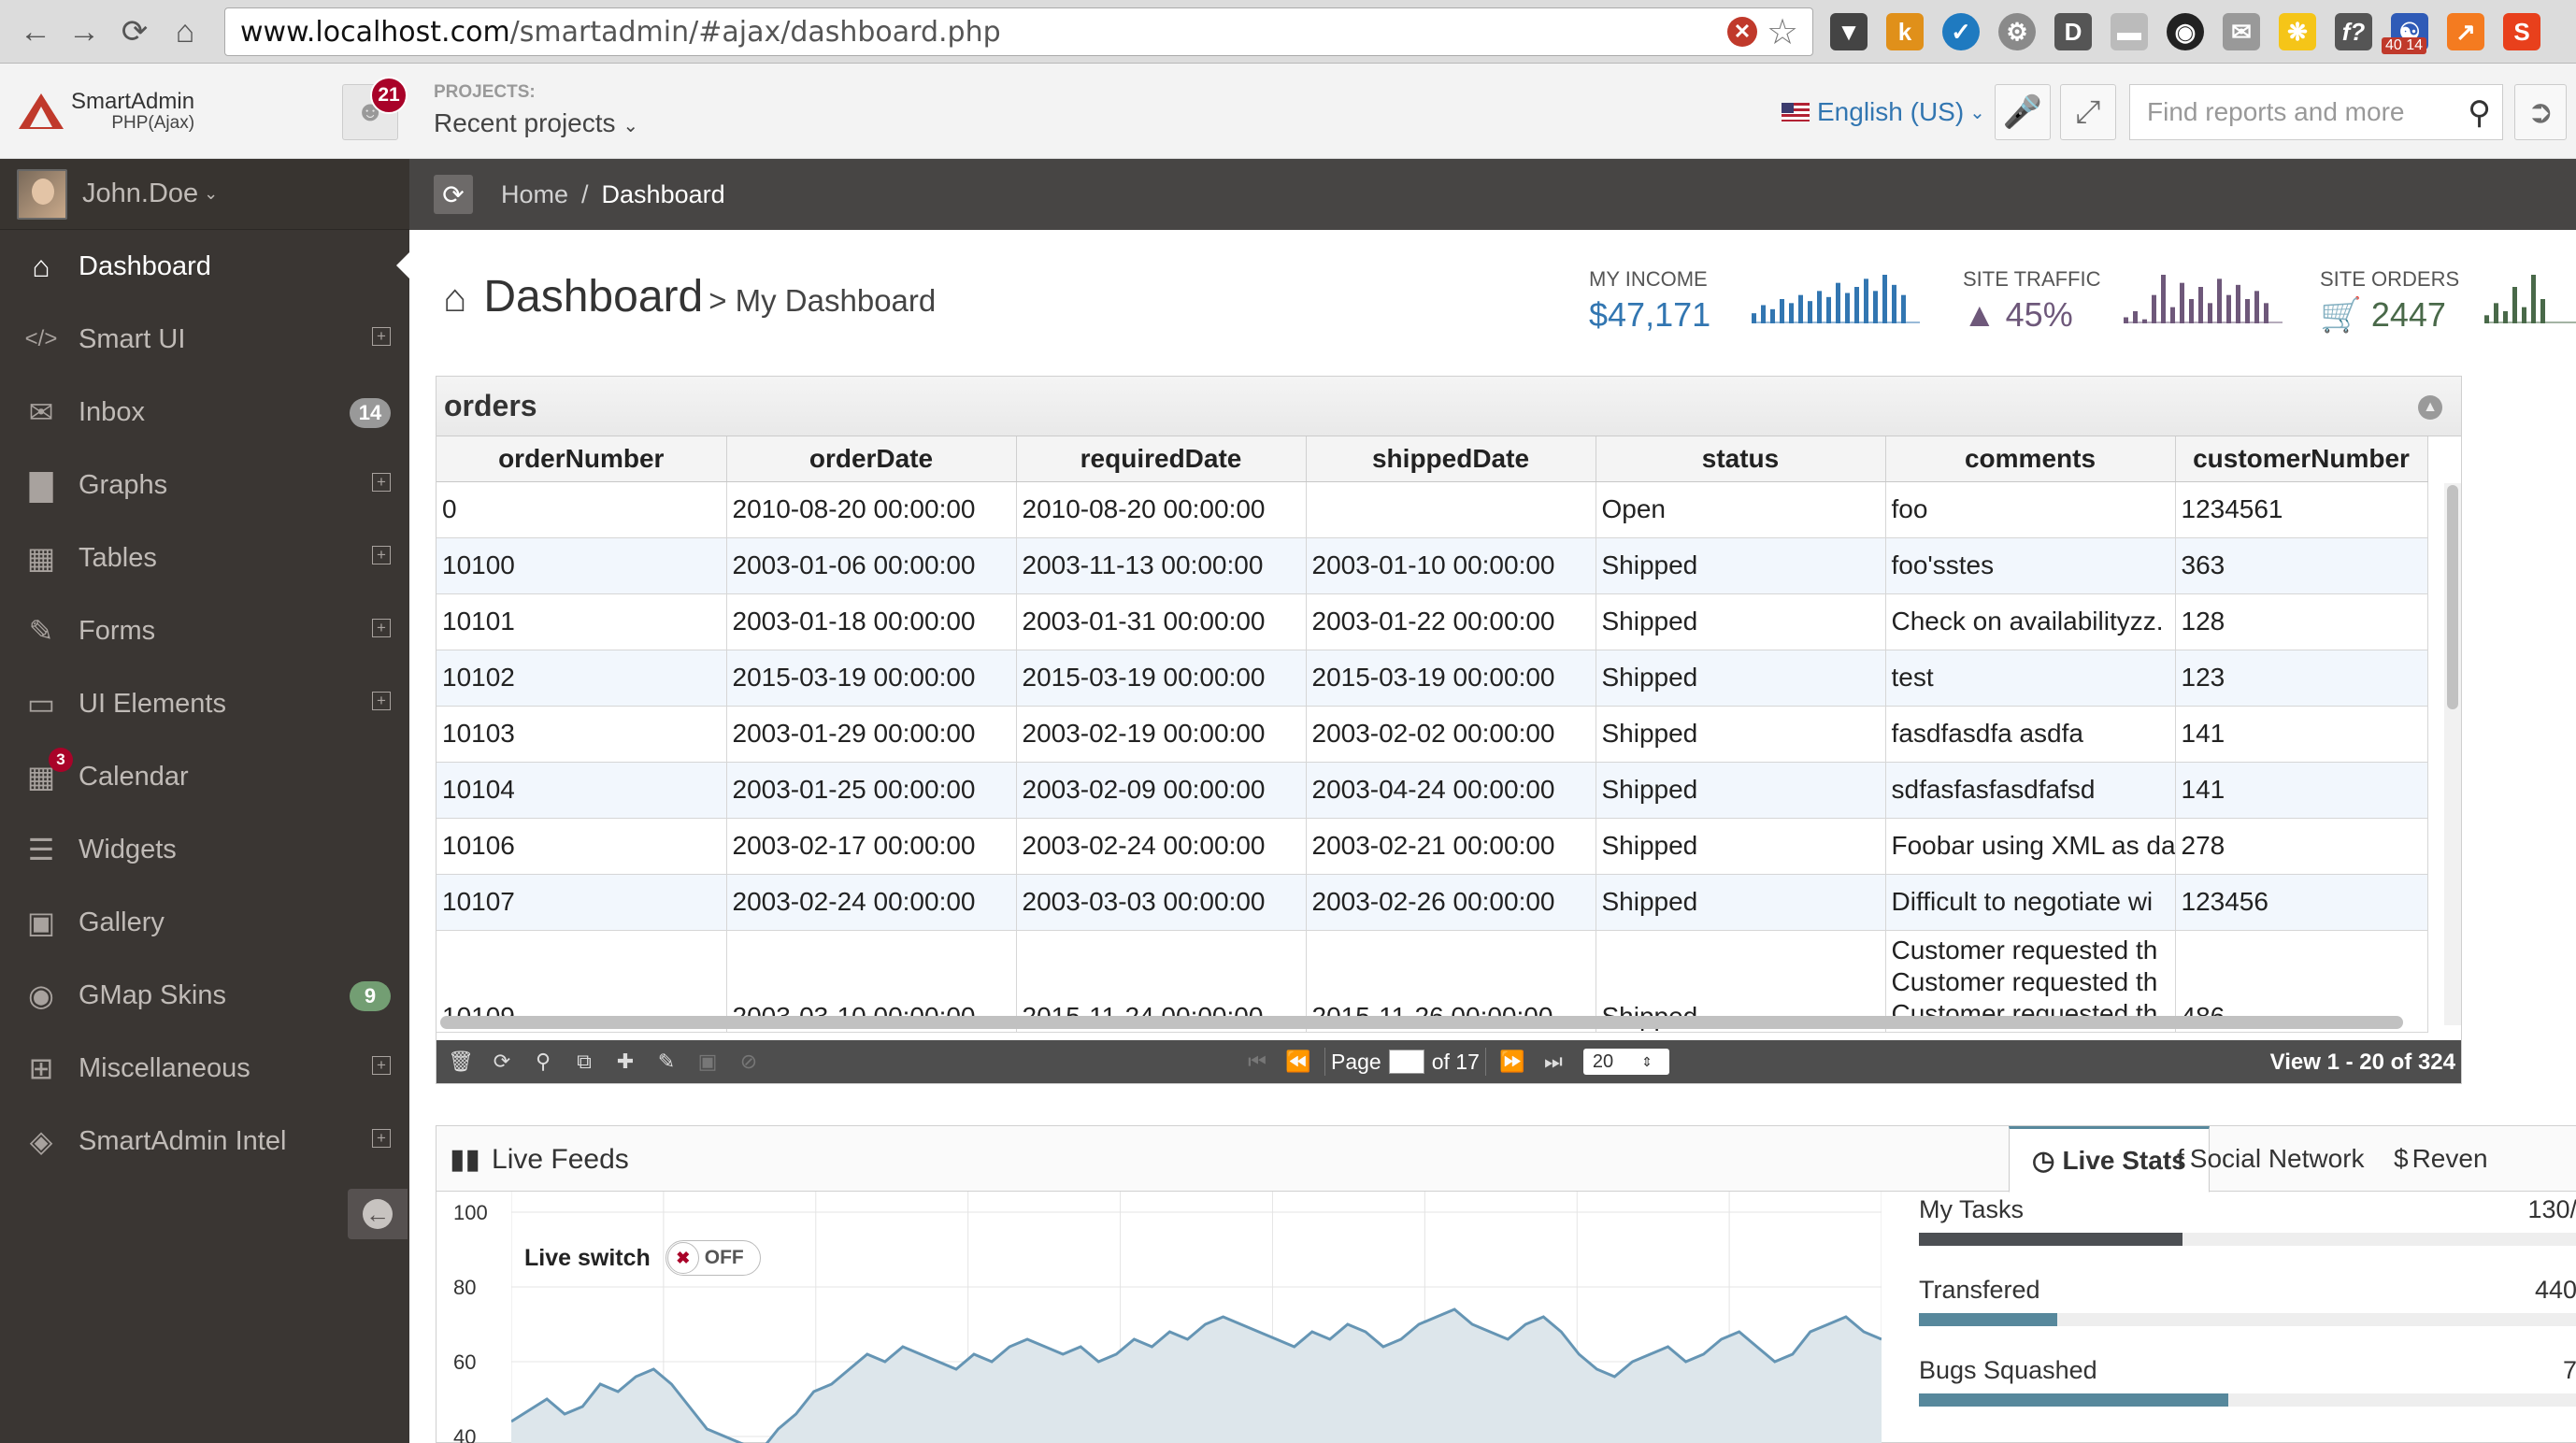 This screenshot has width=2576, height=1443. Describe the element at coordinates (134, 776) in the screenshot. I see `sidebar-item-label: Calendar` at that location.